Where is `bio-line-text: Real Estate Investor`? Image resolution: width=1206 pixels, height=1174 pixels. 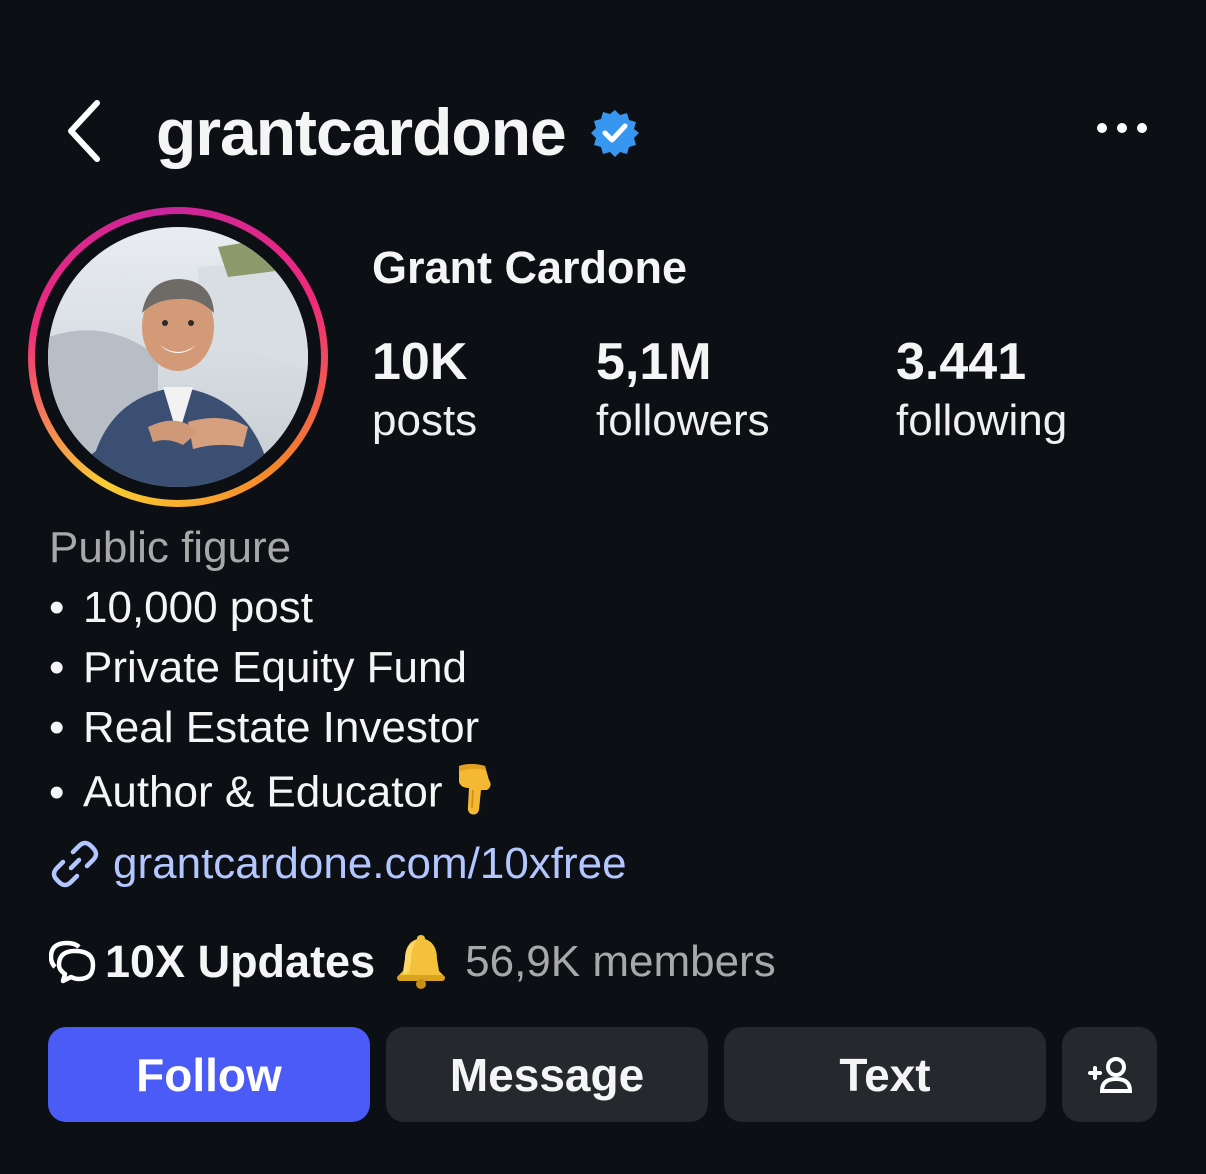 bio-line-text: Real Estate Investor is located at coordinates (281, 727).